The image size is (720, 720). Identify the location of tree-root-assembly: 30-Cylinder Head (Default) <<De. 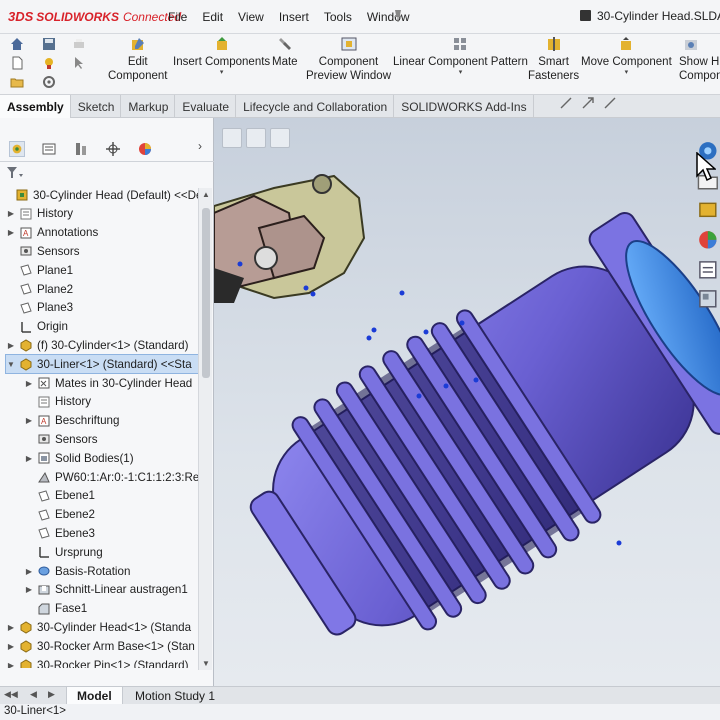
(100, 195).